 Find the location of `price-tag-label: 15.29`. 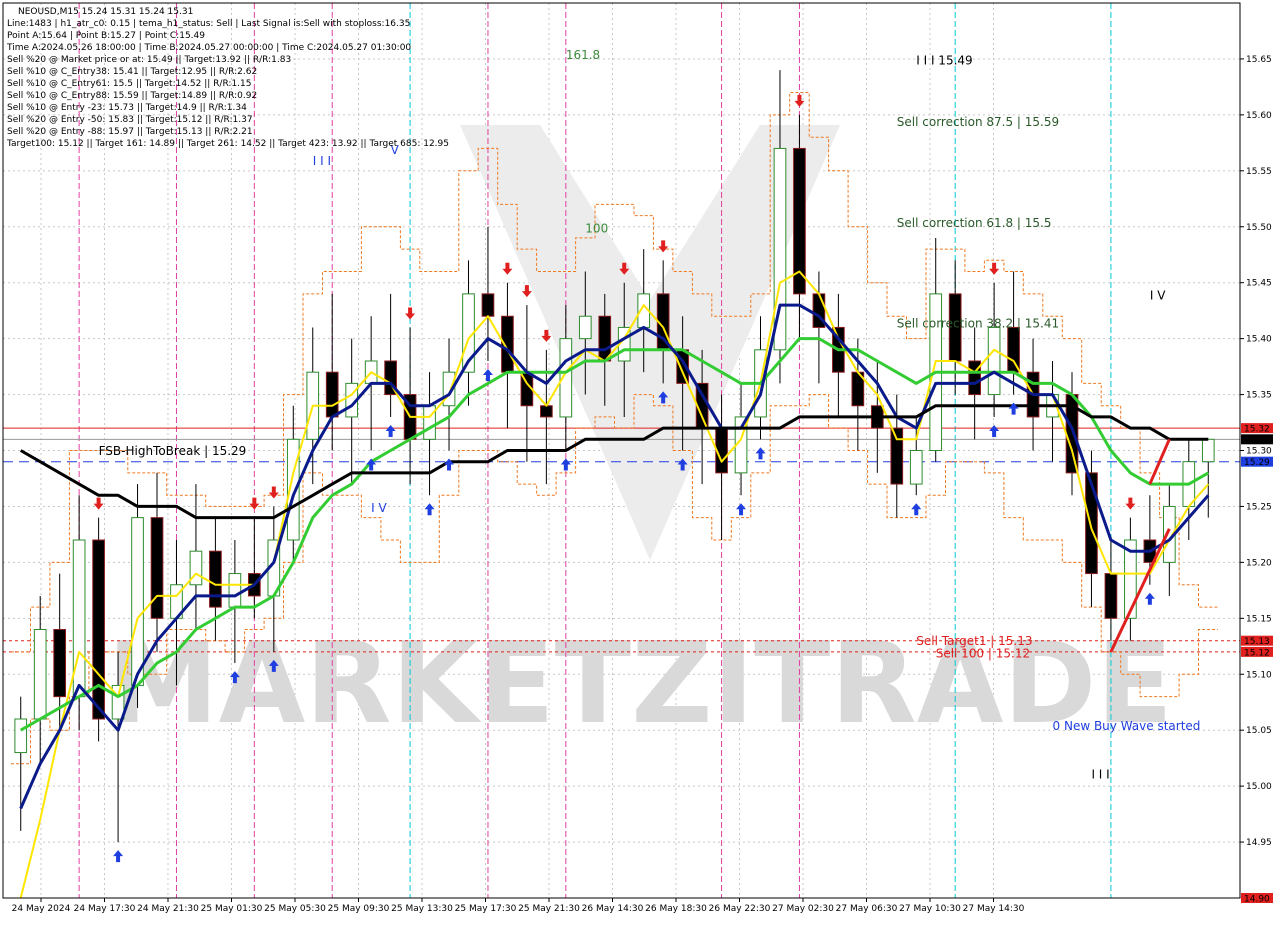

price-tag-label: 15.29 is located at coordinates (1257, 463).